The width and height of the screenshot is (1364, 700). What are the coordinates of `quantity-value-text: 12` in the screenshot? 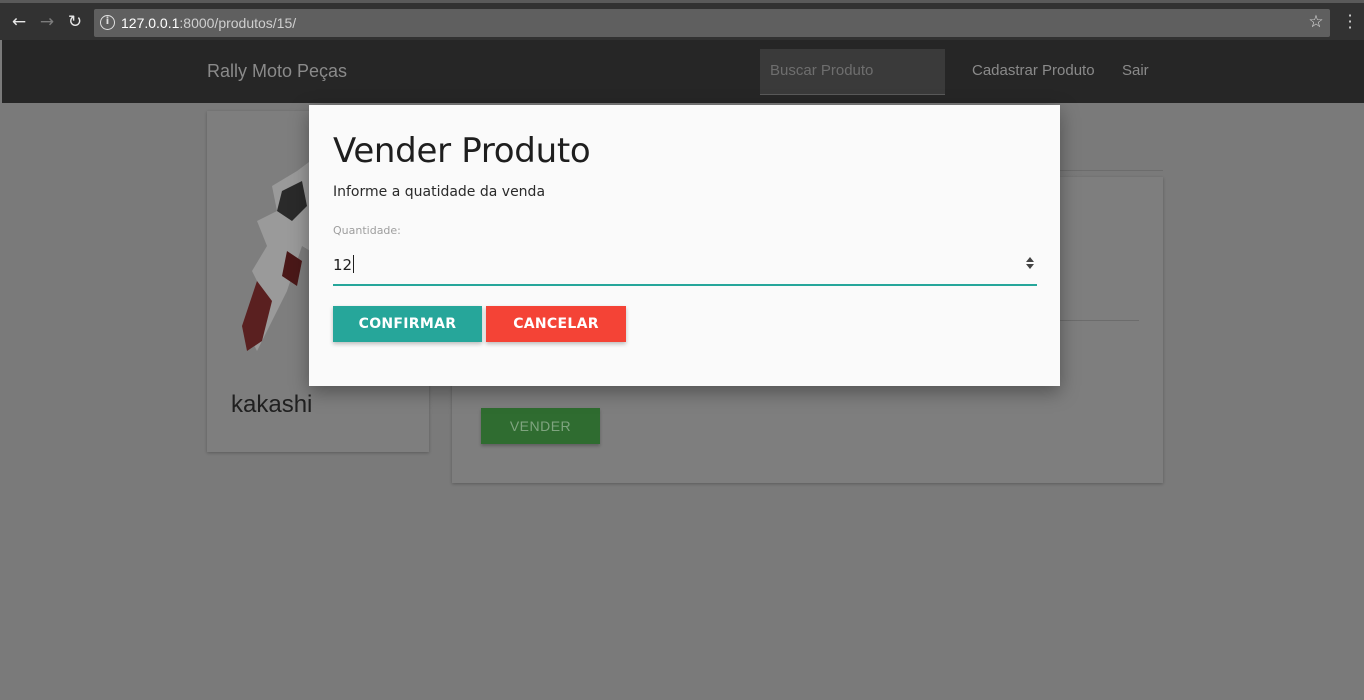 It's located at (343, 265).